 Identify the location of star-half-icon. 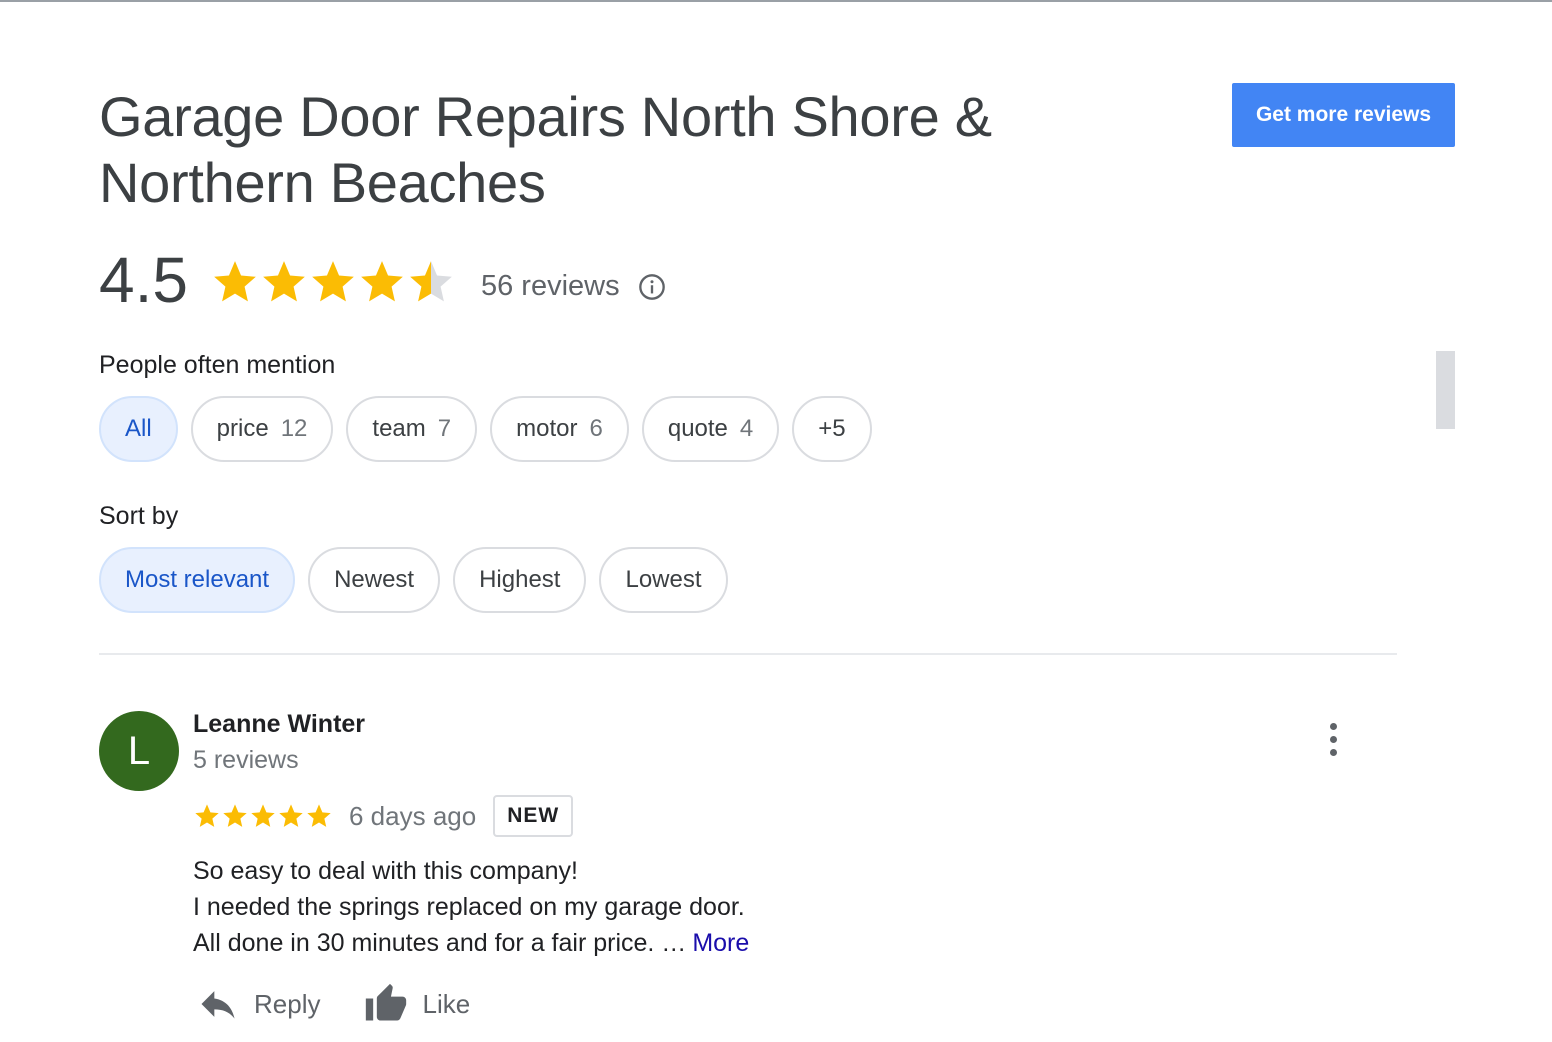
(431, 281).